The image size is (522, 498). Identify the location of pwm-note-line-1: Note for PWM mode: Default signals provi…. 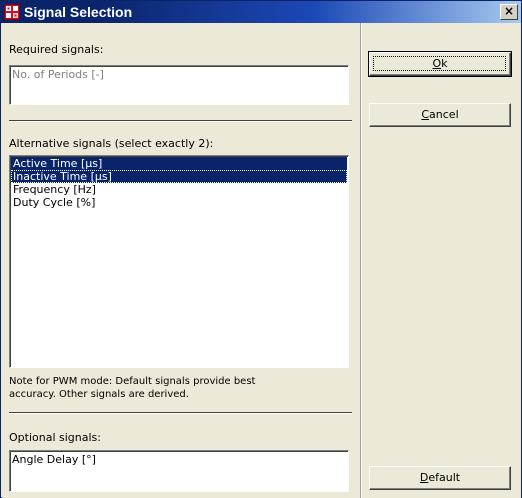
(132, 381).